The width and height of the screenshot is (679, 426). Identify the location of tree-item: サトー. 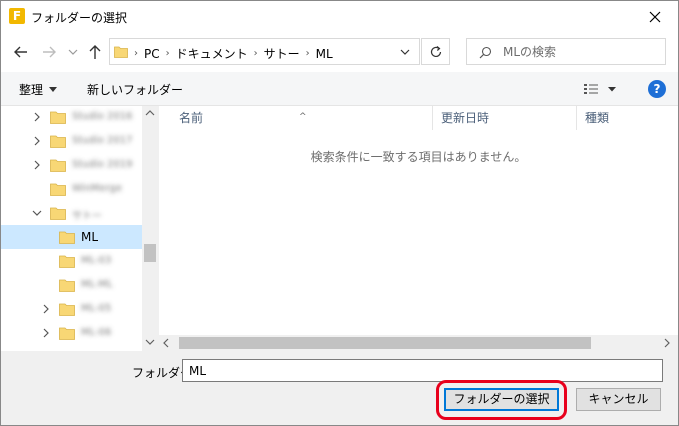
(71, 213).